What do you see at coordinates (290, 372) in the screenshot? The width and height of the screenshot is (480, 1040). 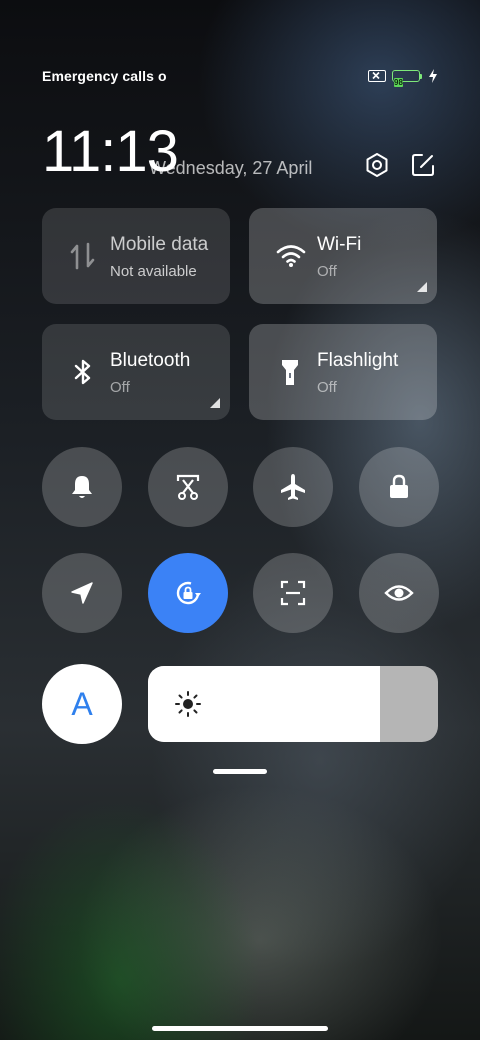 I see `flashlight-icon` at bounding box center [290, 372].